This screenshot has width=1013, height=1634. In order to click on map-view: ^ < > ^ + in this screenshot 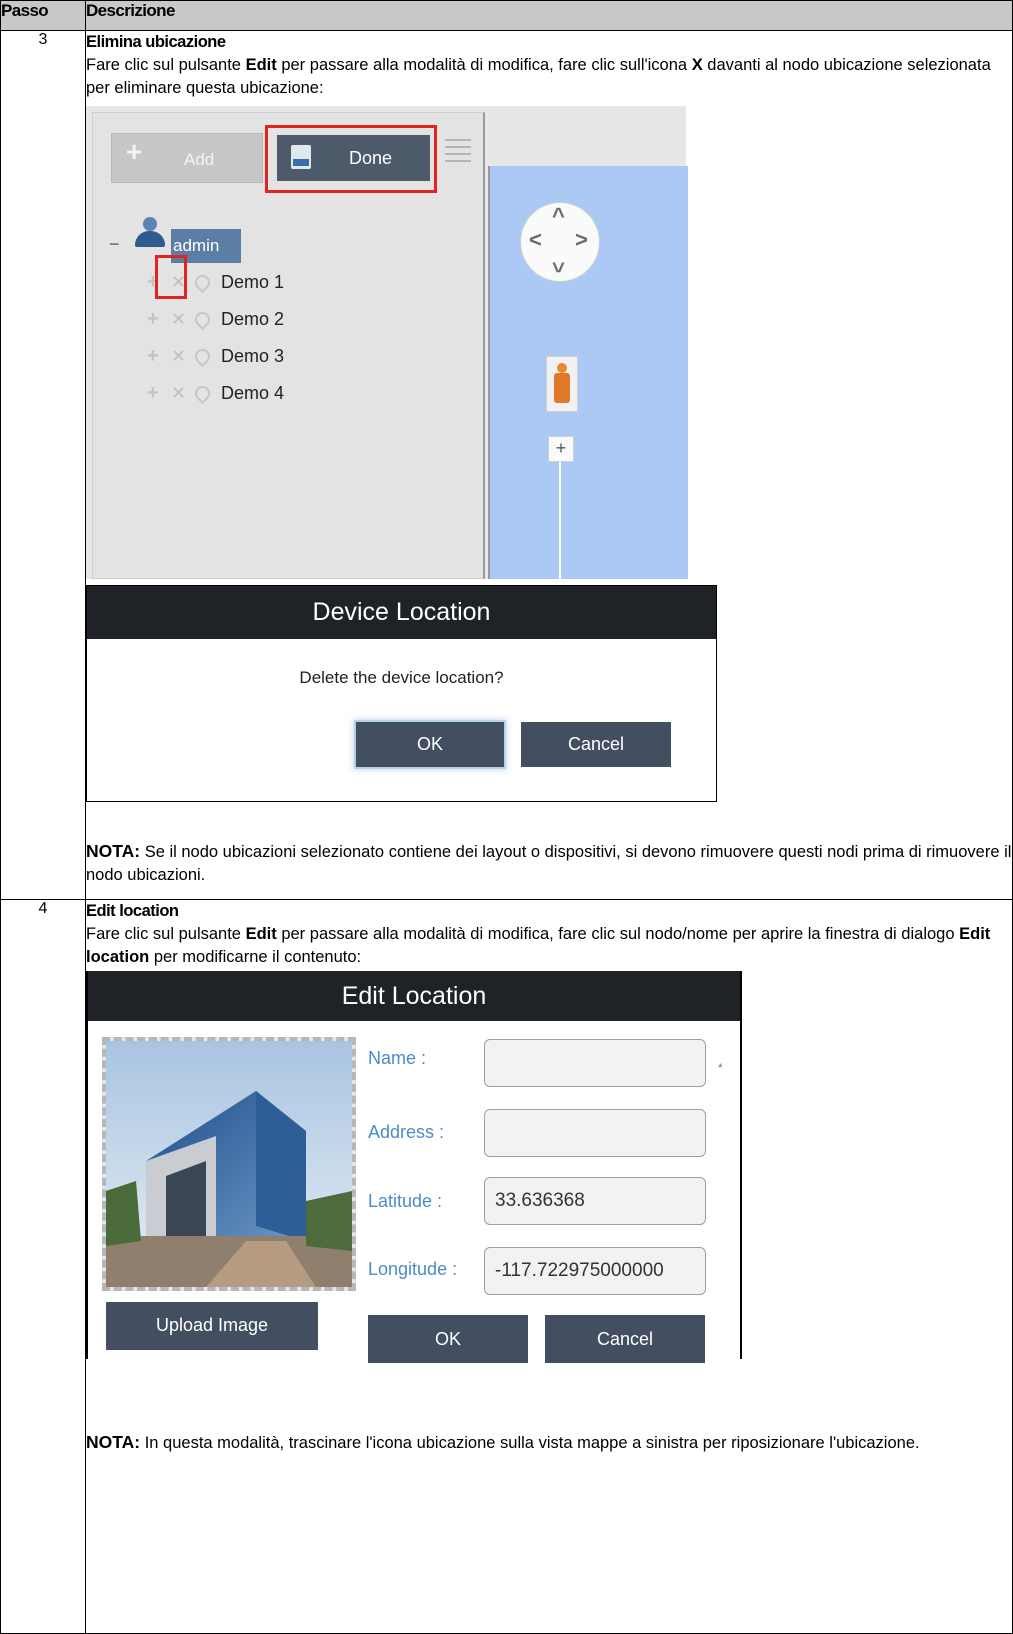, I will do `click(588, 374)`.